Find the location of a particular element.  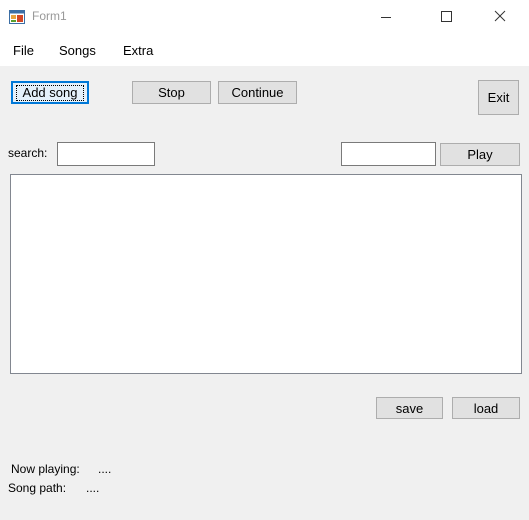

close-icon is located at coordinates (500, 17).